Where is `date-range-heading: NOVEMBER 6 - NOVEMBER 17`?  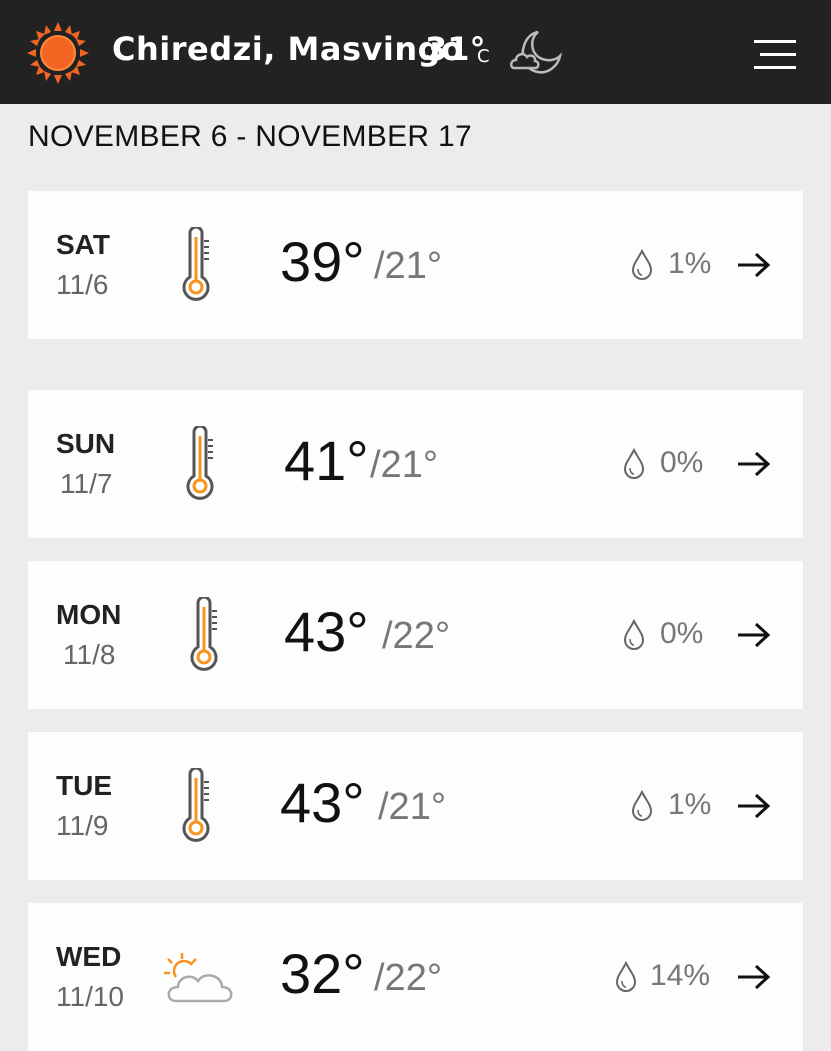 date-range-heading: NOVEMBER 6 - NOVEMBER 17 is located at coordinates (250, 136).